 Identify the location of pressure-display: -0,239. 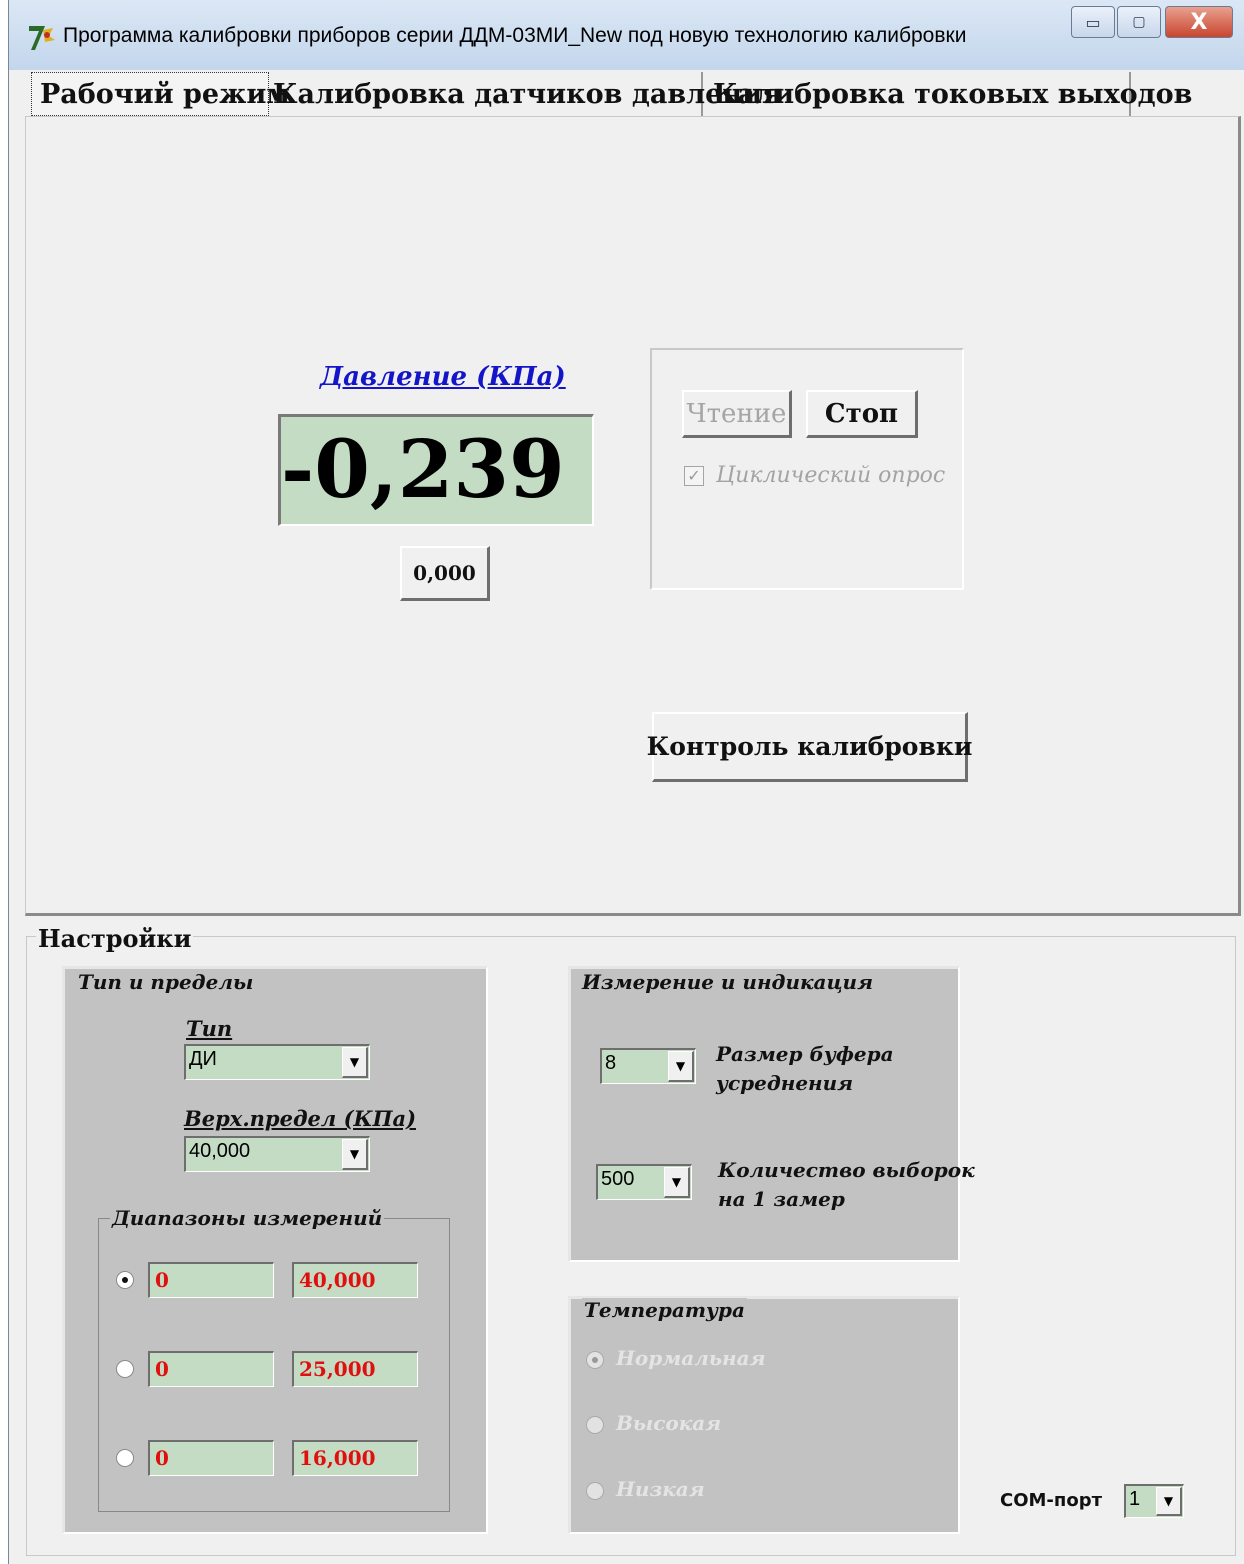
(436, 470).